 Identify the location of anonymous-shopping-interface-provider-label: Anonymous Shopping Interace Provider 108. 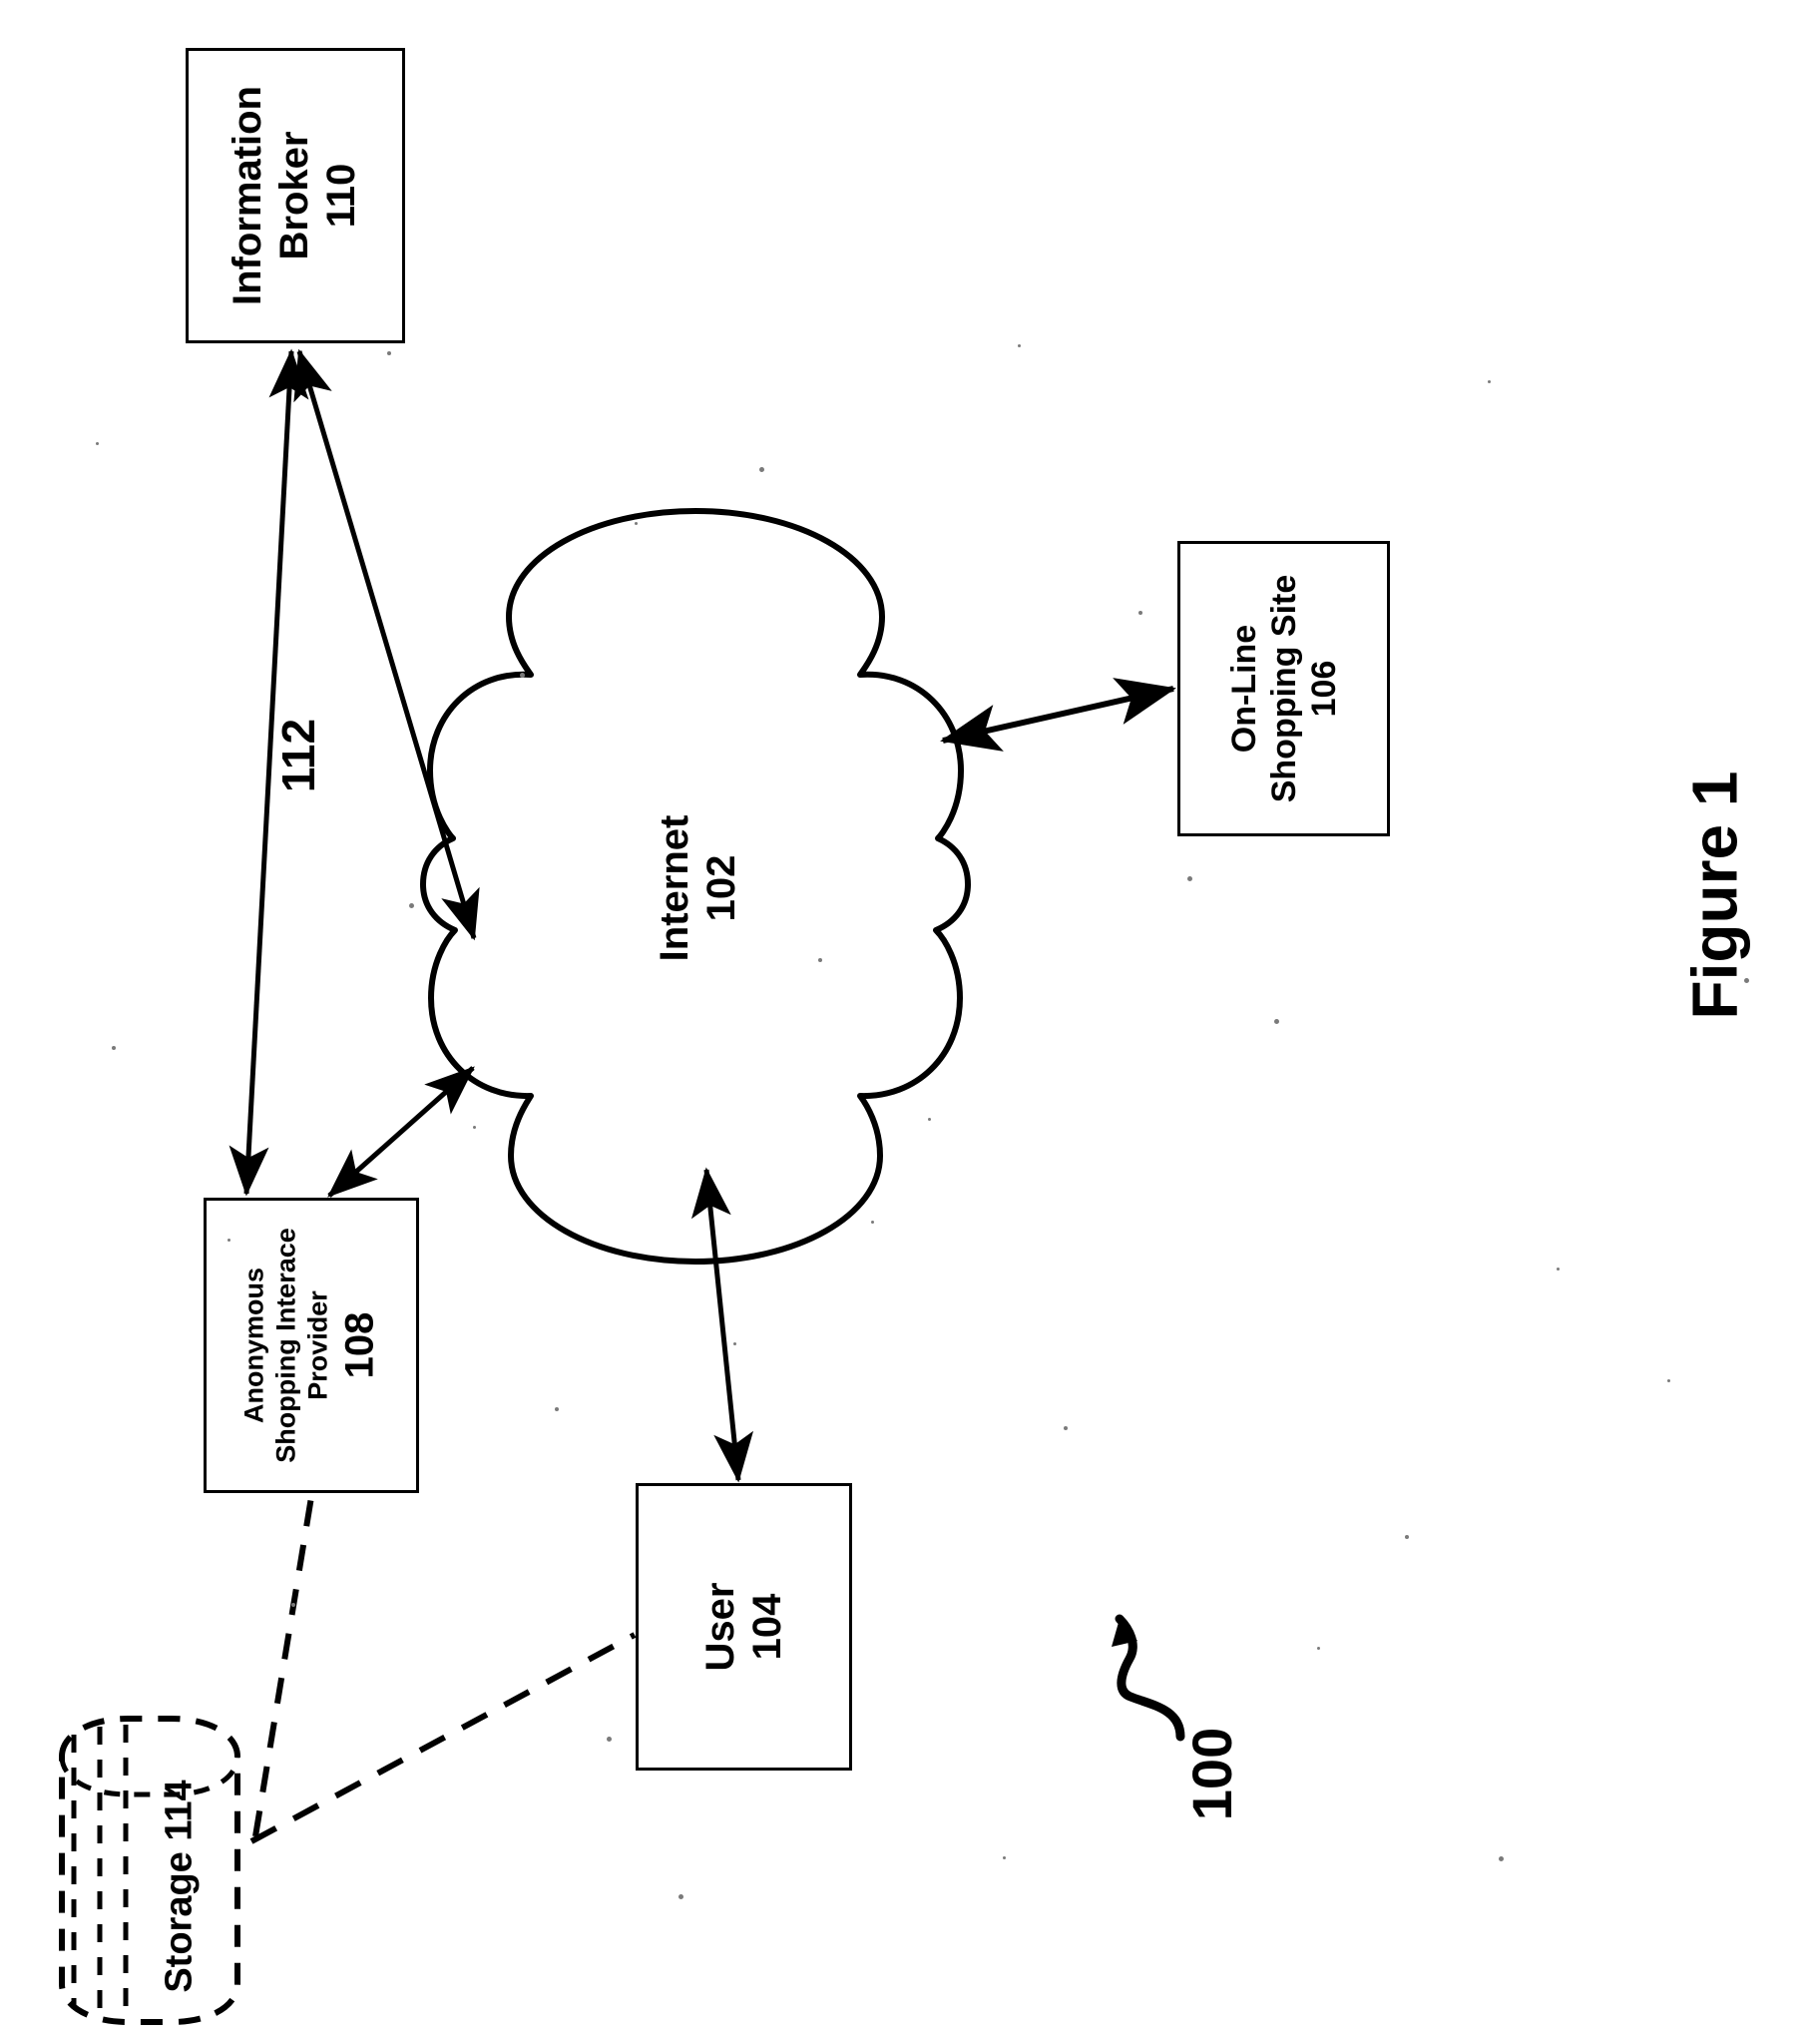
(310, 1345).